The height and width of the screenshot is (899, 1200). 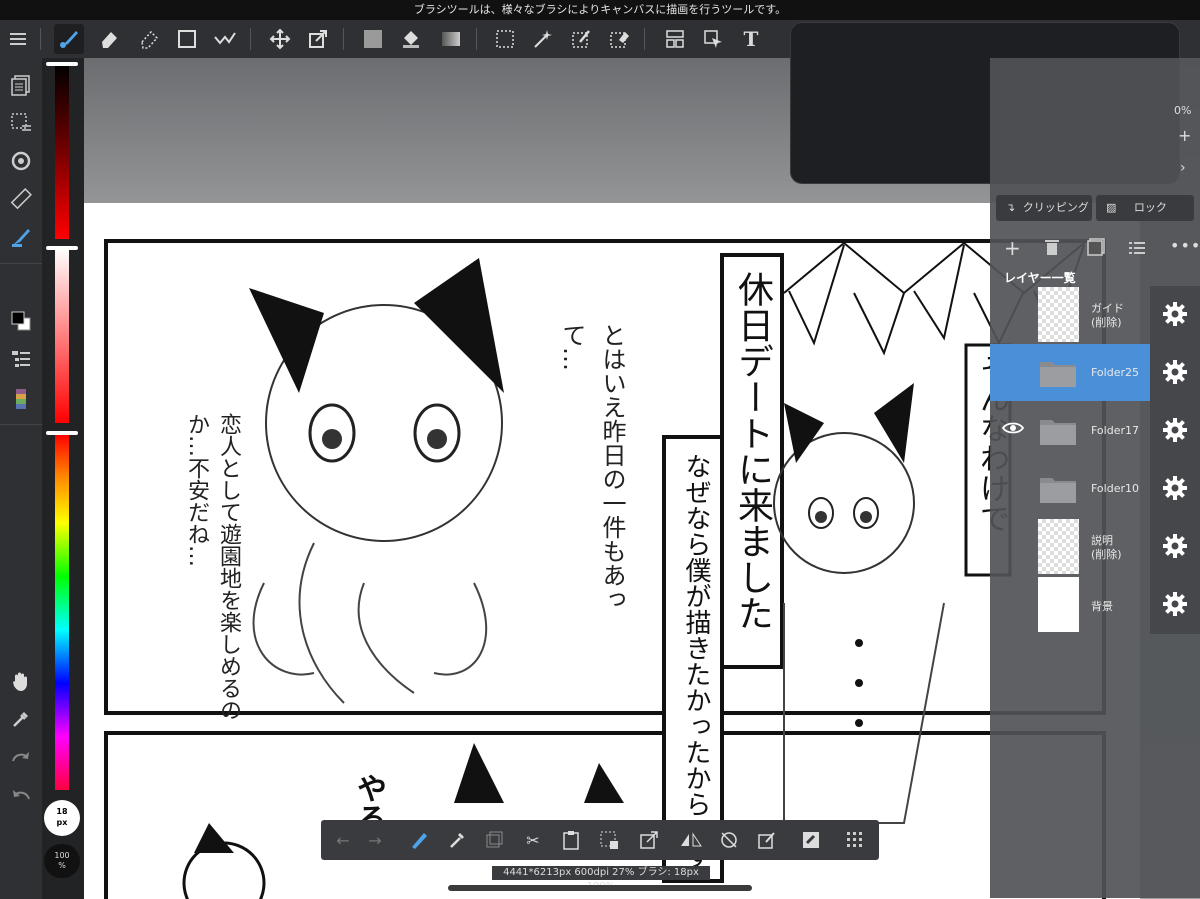 I want to click on opacity-value: 100, so click(x=62, y=855).